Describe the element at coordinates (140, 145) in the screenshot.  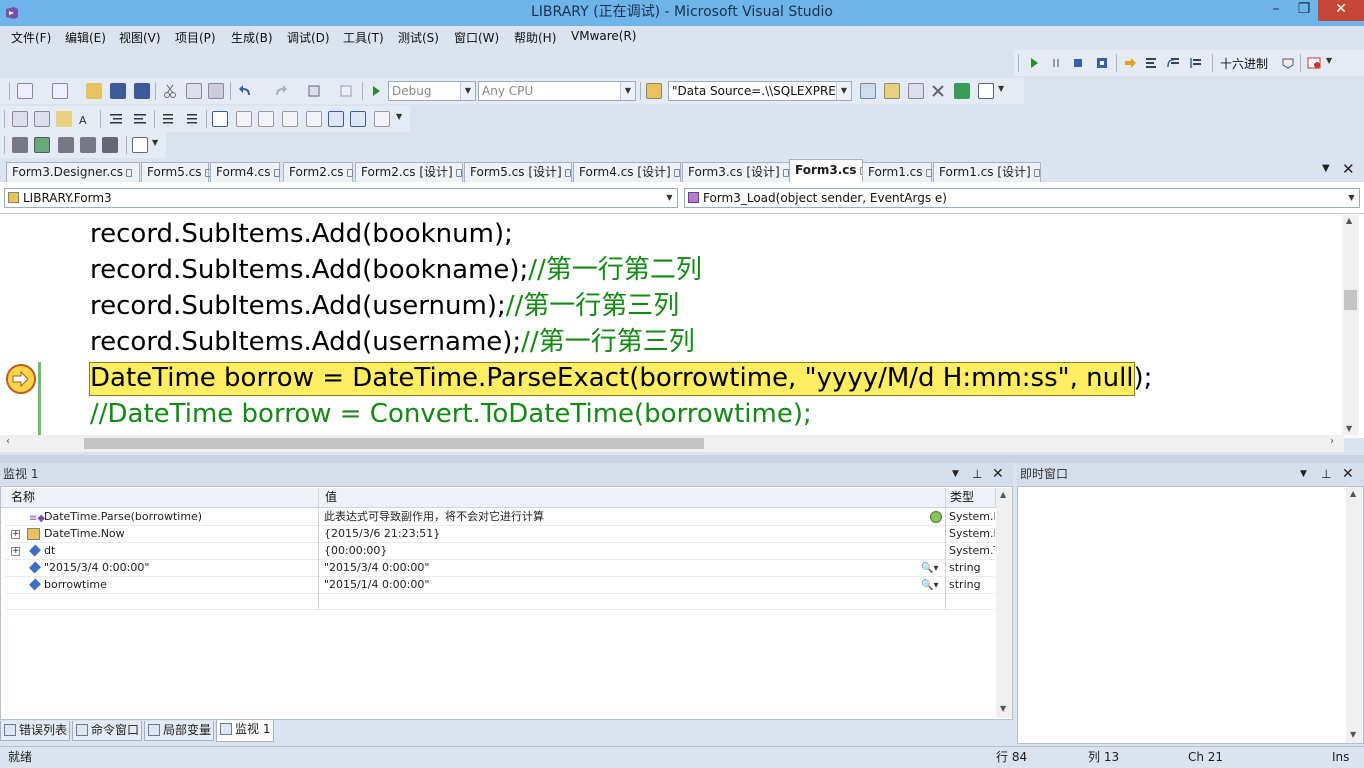
I see `tab-order-icon` at that location.